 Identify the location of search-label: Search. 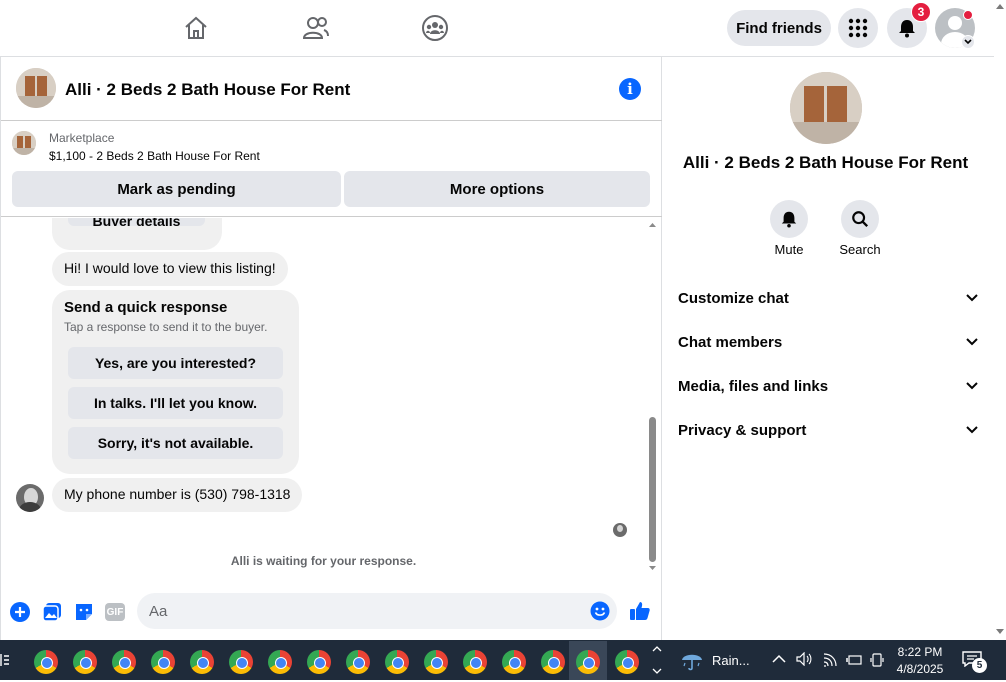
(860, 249).